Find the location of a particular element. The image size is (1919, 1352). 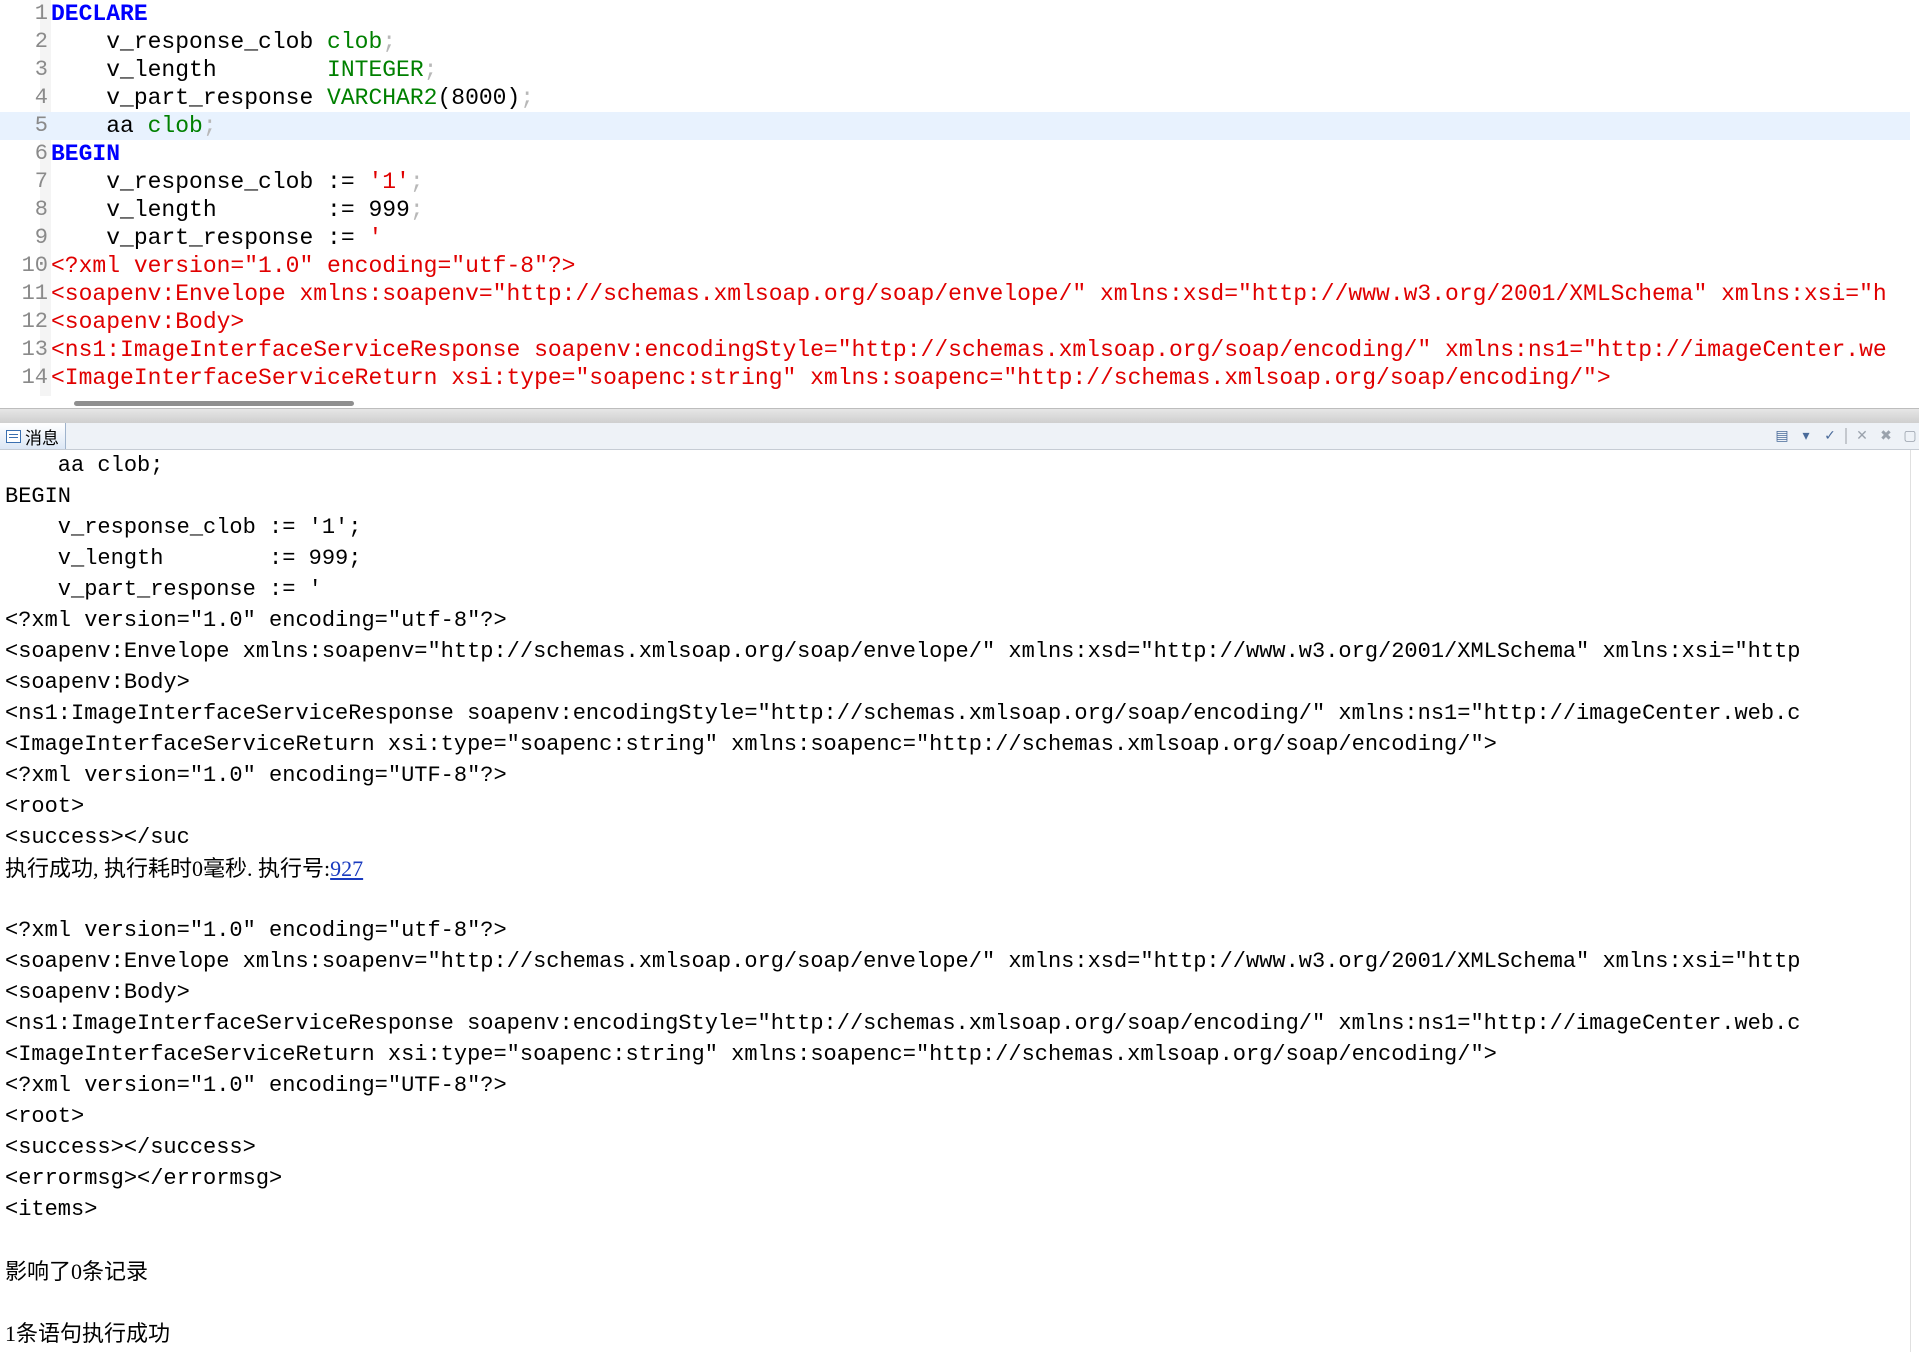

message-text: <soapenv:Body> is located at coordinates (97, 682).